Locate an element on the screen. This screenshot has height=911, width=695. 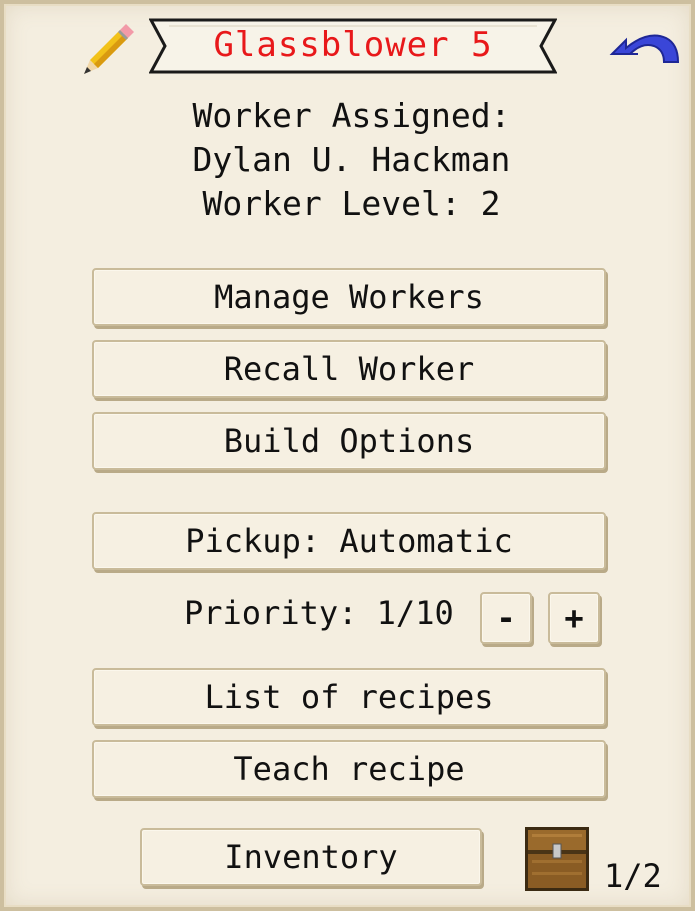
manage-workers-button: Manage Workers is located at coordinates (349, 297).